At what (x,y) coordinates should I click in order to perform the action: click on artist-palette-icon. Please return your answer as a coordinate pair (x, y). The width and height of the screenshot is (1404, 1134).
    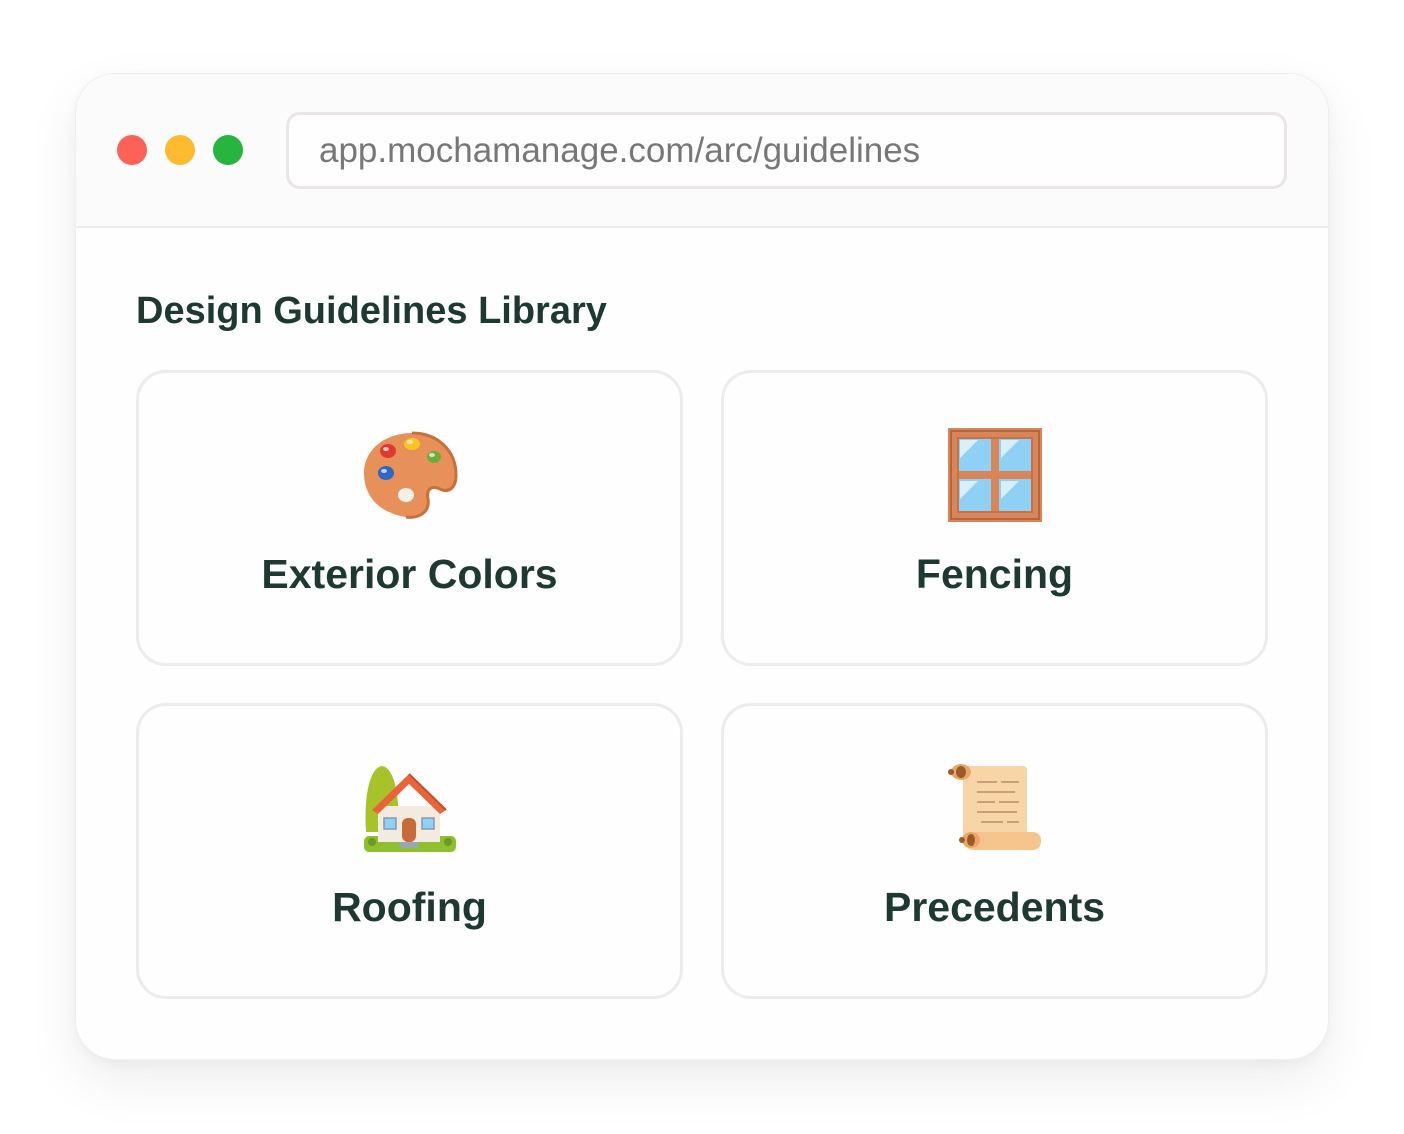
    Looking at the image, I should click on (409, 475).